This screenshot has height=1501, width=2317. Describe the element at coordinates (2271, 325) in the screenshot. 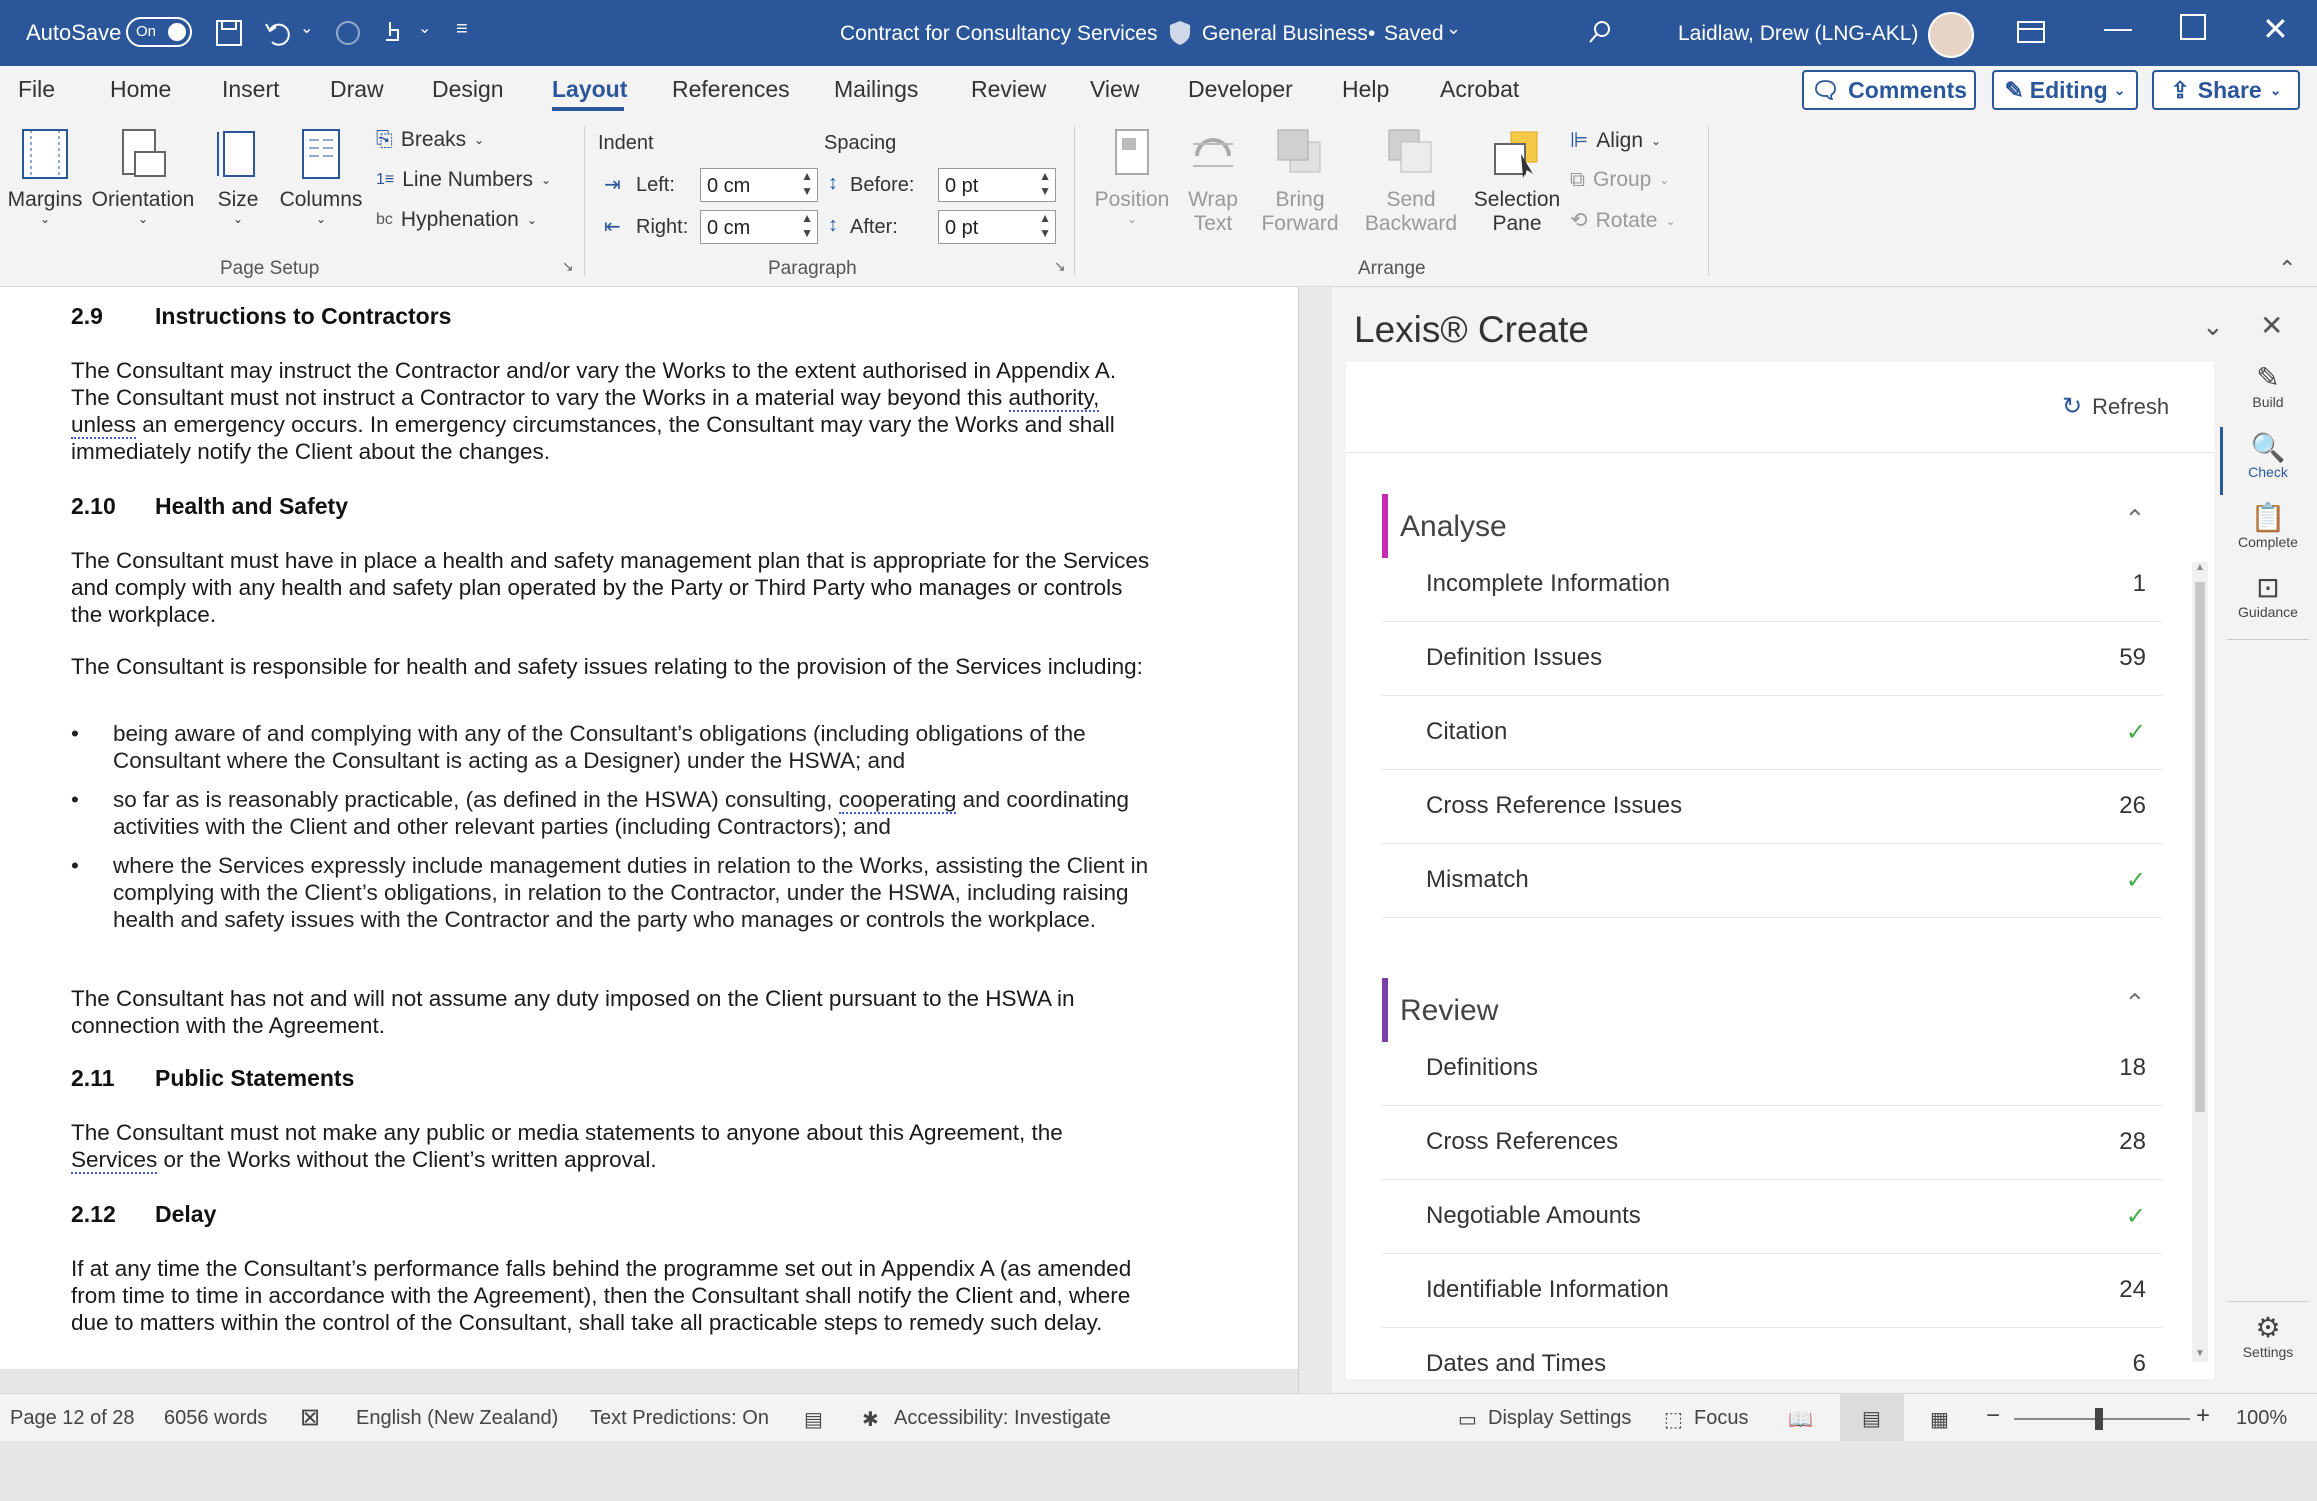

I see `close-pane-icon: ✕` at that location.